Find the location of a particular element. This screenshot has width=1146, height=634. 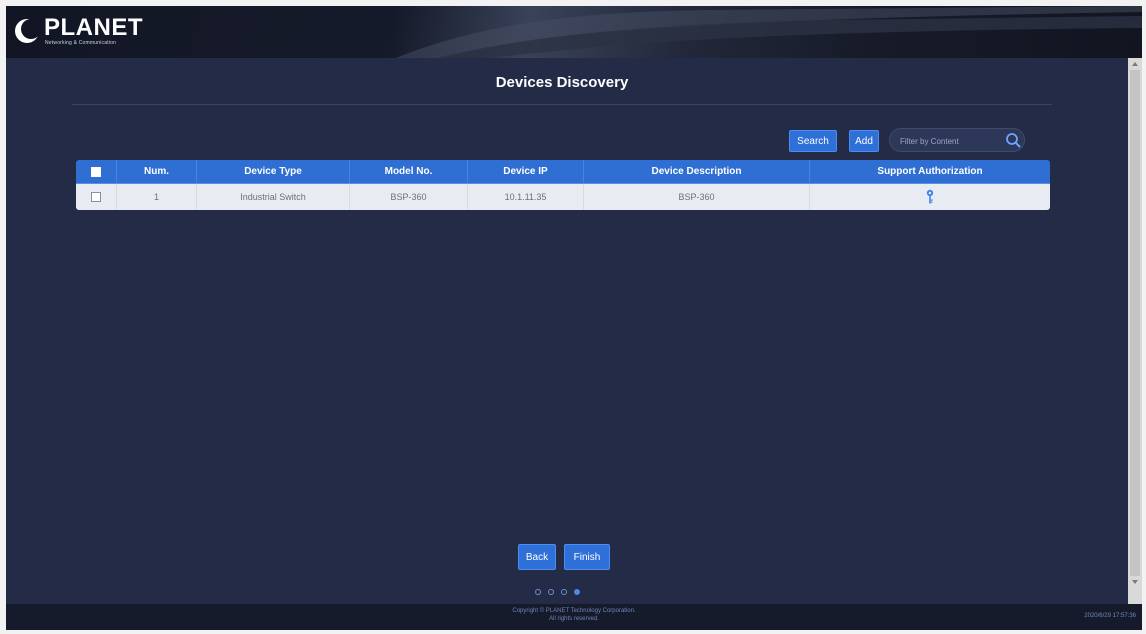

cell-model-no: BSP-360 is located at coordinates (408, 197).